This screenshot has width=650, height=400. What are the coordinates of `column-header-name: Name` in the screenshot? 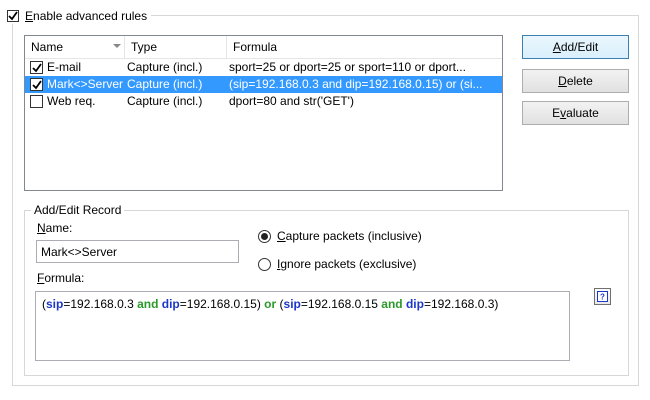 It's located at (75, 47).